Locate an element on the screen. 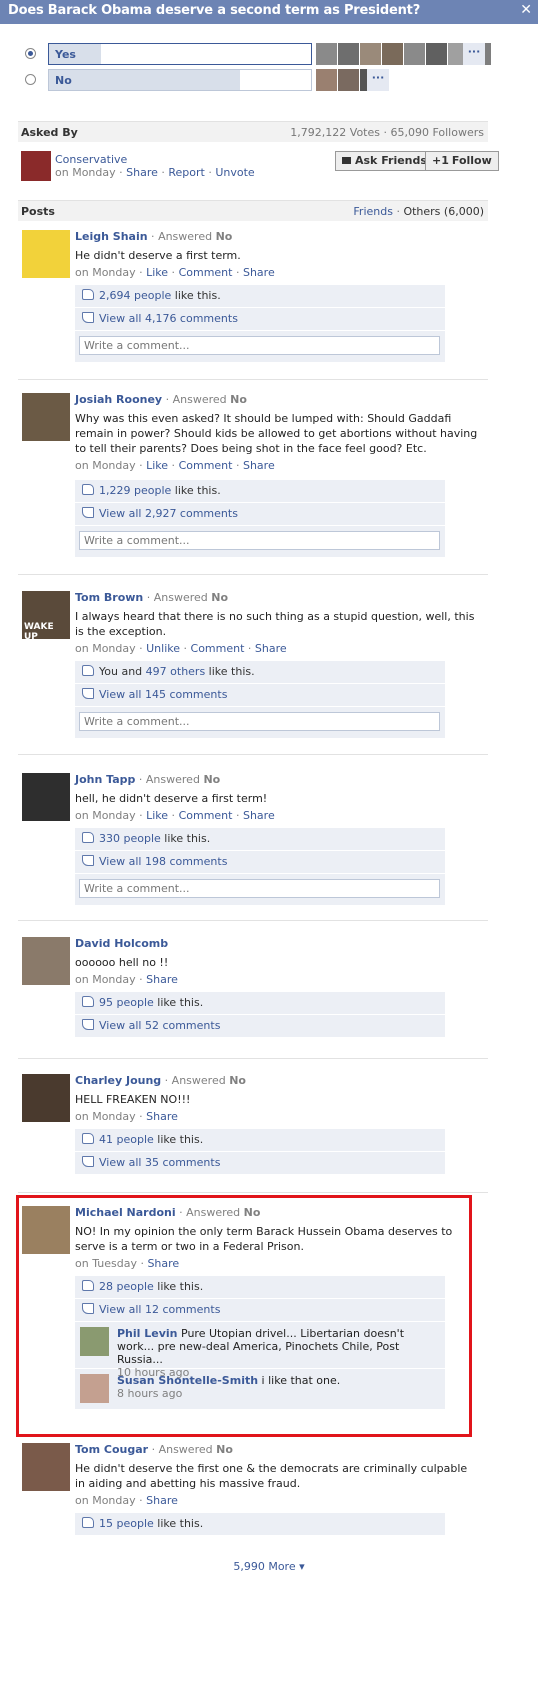  plus-one-icon: +1 is located at coordinates (440, 160).